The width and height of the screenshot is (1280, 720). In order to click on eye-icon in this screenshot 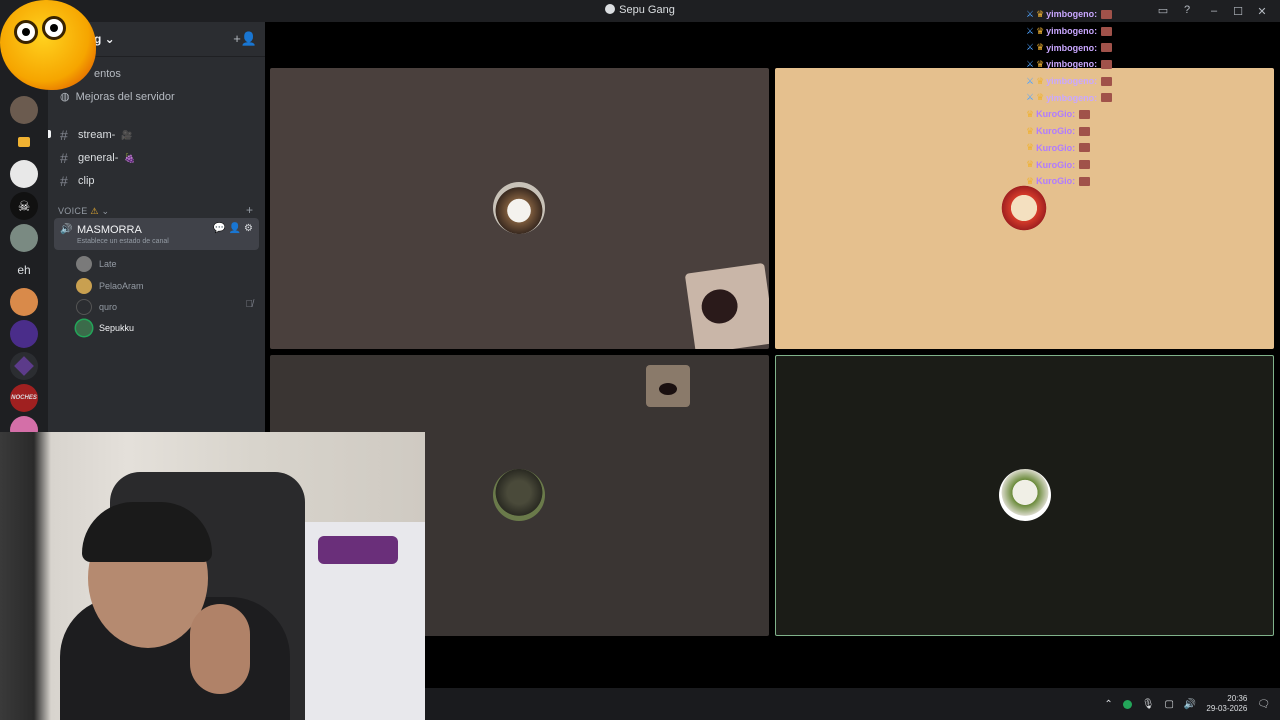, I will do `click(26, 32)`.